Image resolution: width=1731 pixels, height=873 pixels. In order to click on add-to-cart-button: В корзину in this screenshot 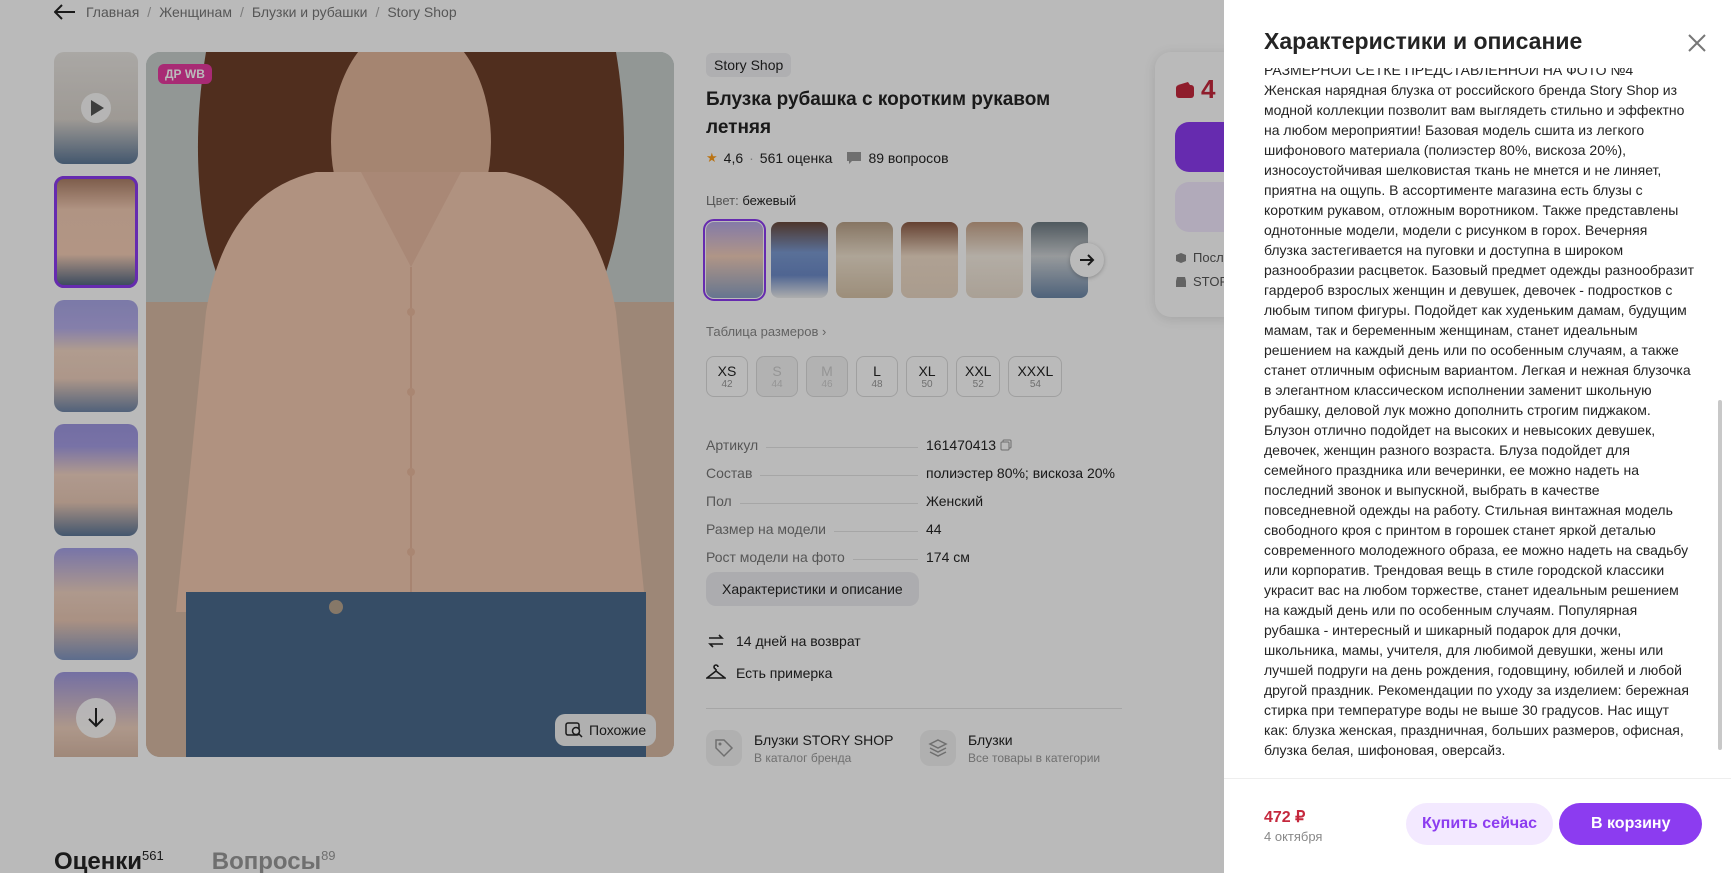, I will do `click(1631, 824)`.